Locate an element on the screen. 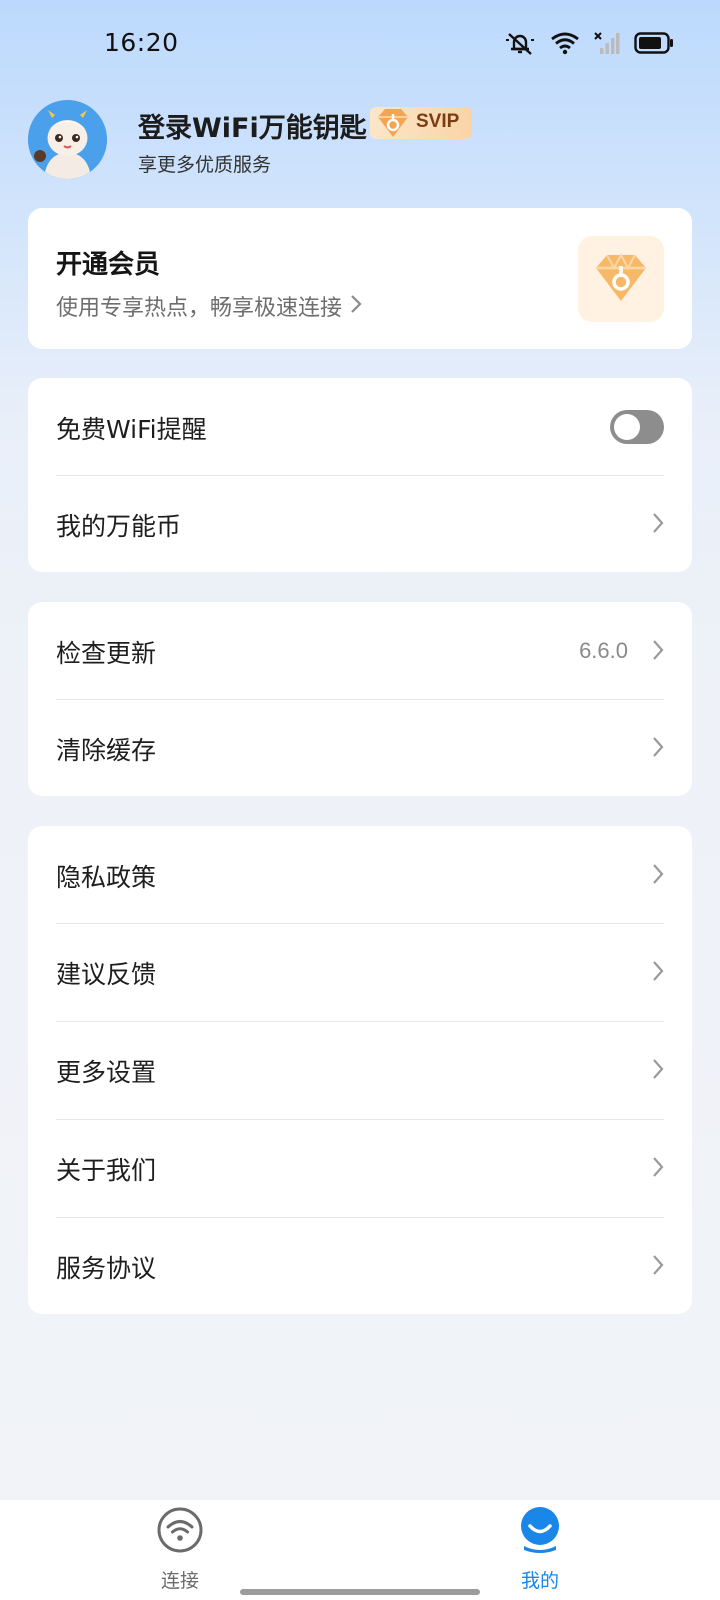  vip-card: 开通会员 使用专享热点，畅享极速连接 is located at coordinates (360, 278).